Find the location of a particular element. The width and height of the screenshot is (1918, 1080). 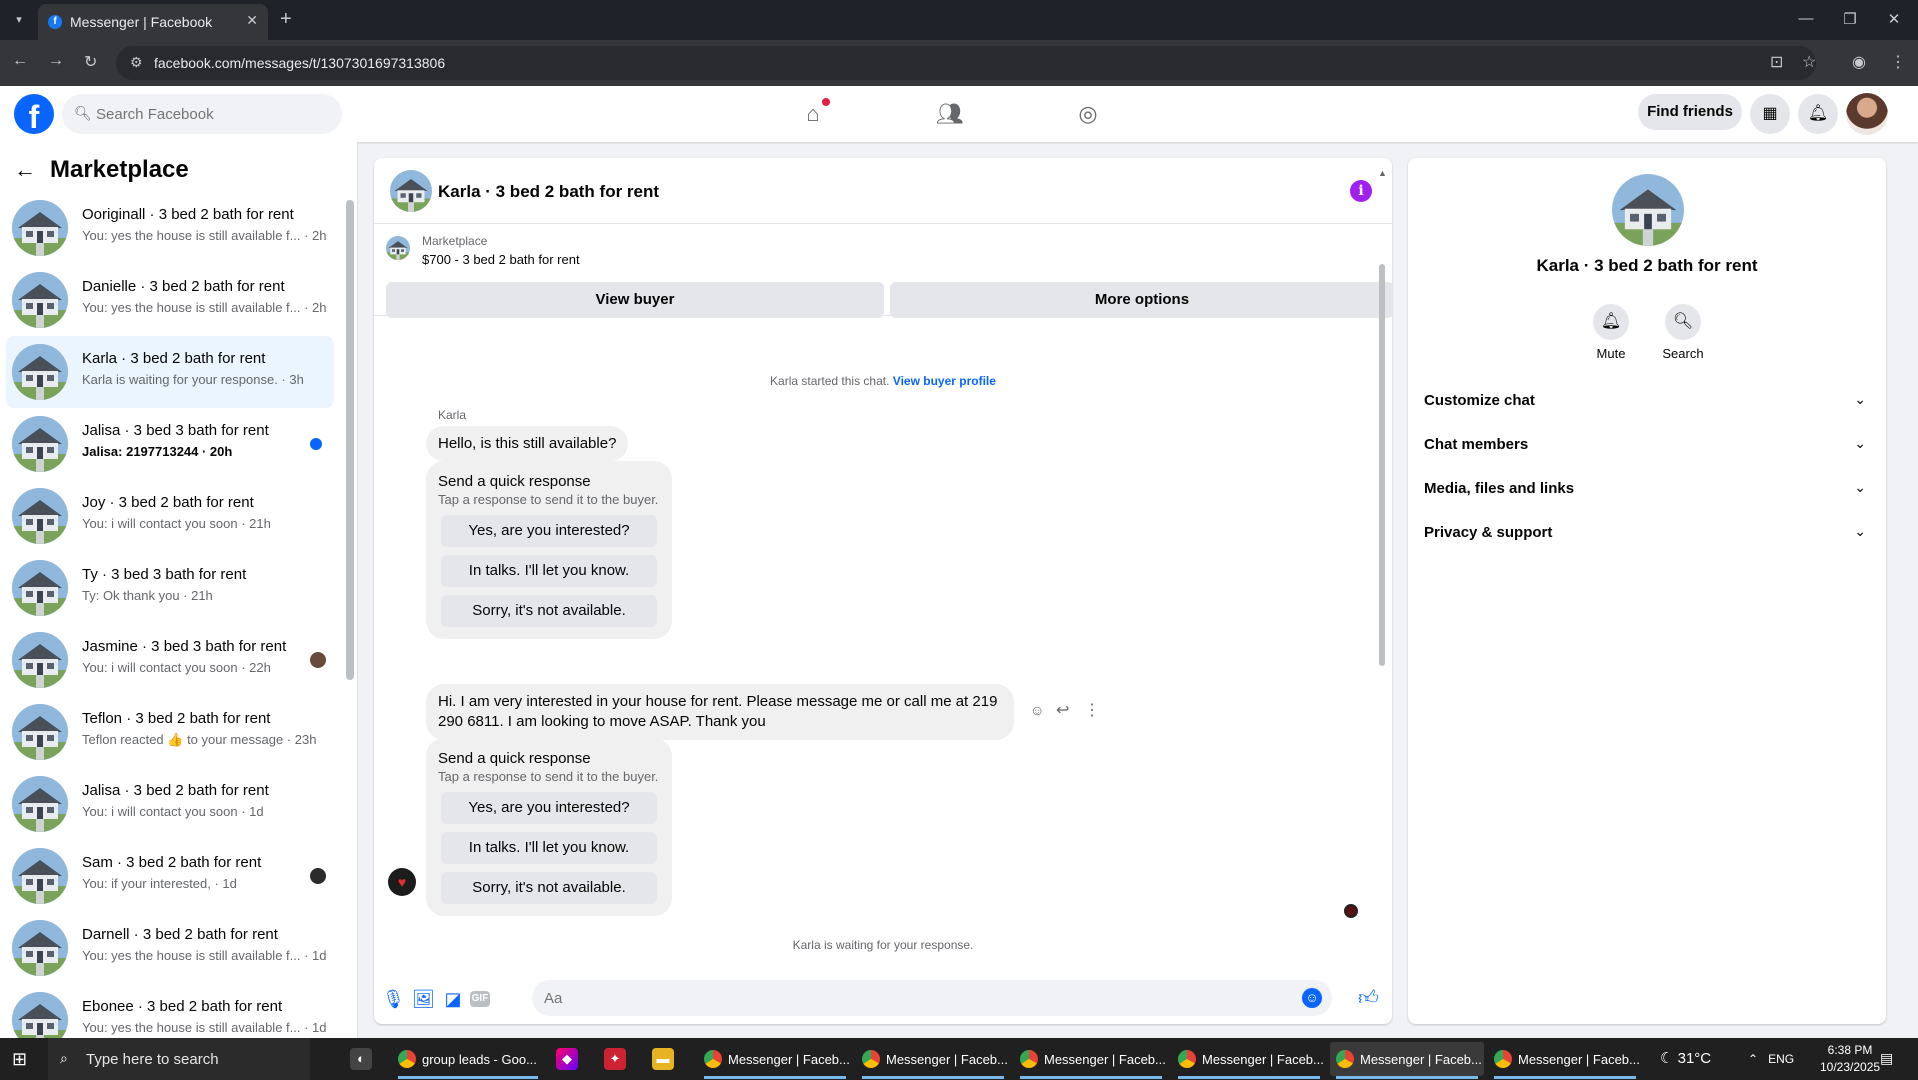

mute-action: 🔔︎ Mute is located at coordinates (1611, 332).